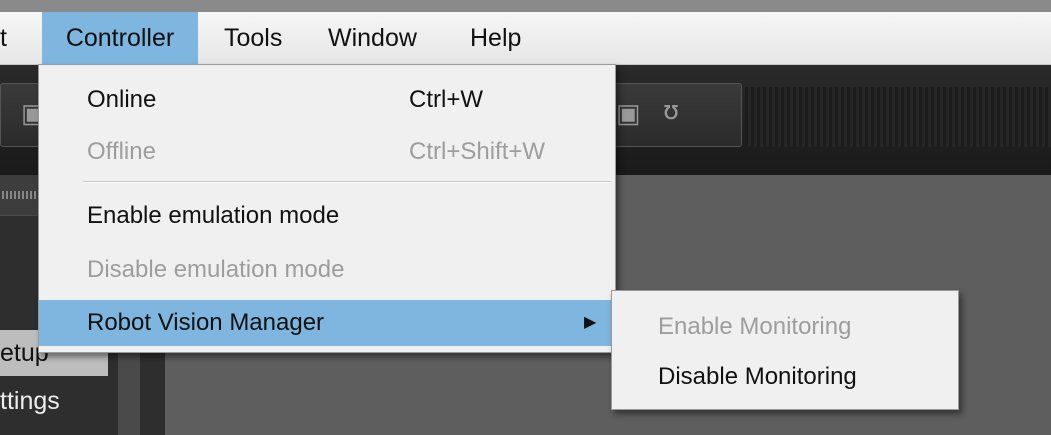 This screenshot has height=435, width=1051. I want to click on menu-help: Help, so click(495, 38).